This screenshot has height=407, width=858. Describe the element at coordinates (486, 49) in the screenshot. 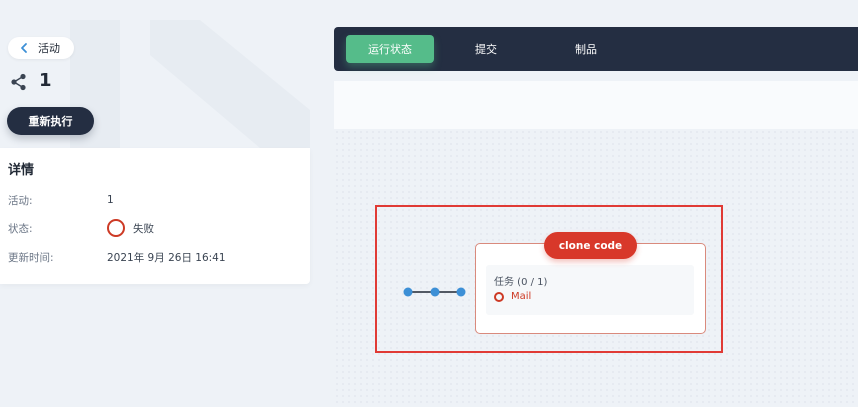

I see `tab-commits: 提交` at that location.